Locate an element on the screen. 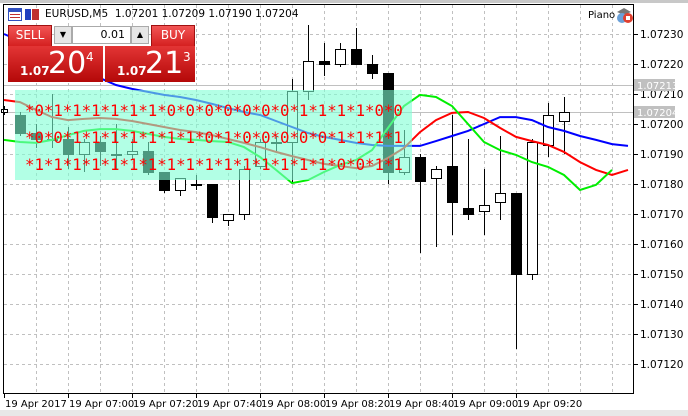  arrow-down-icon: ▼ is located at coordinates (63, 34).